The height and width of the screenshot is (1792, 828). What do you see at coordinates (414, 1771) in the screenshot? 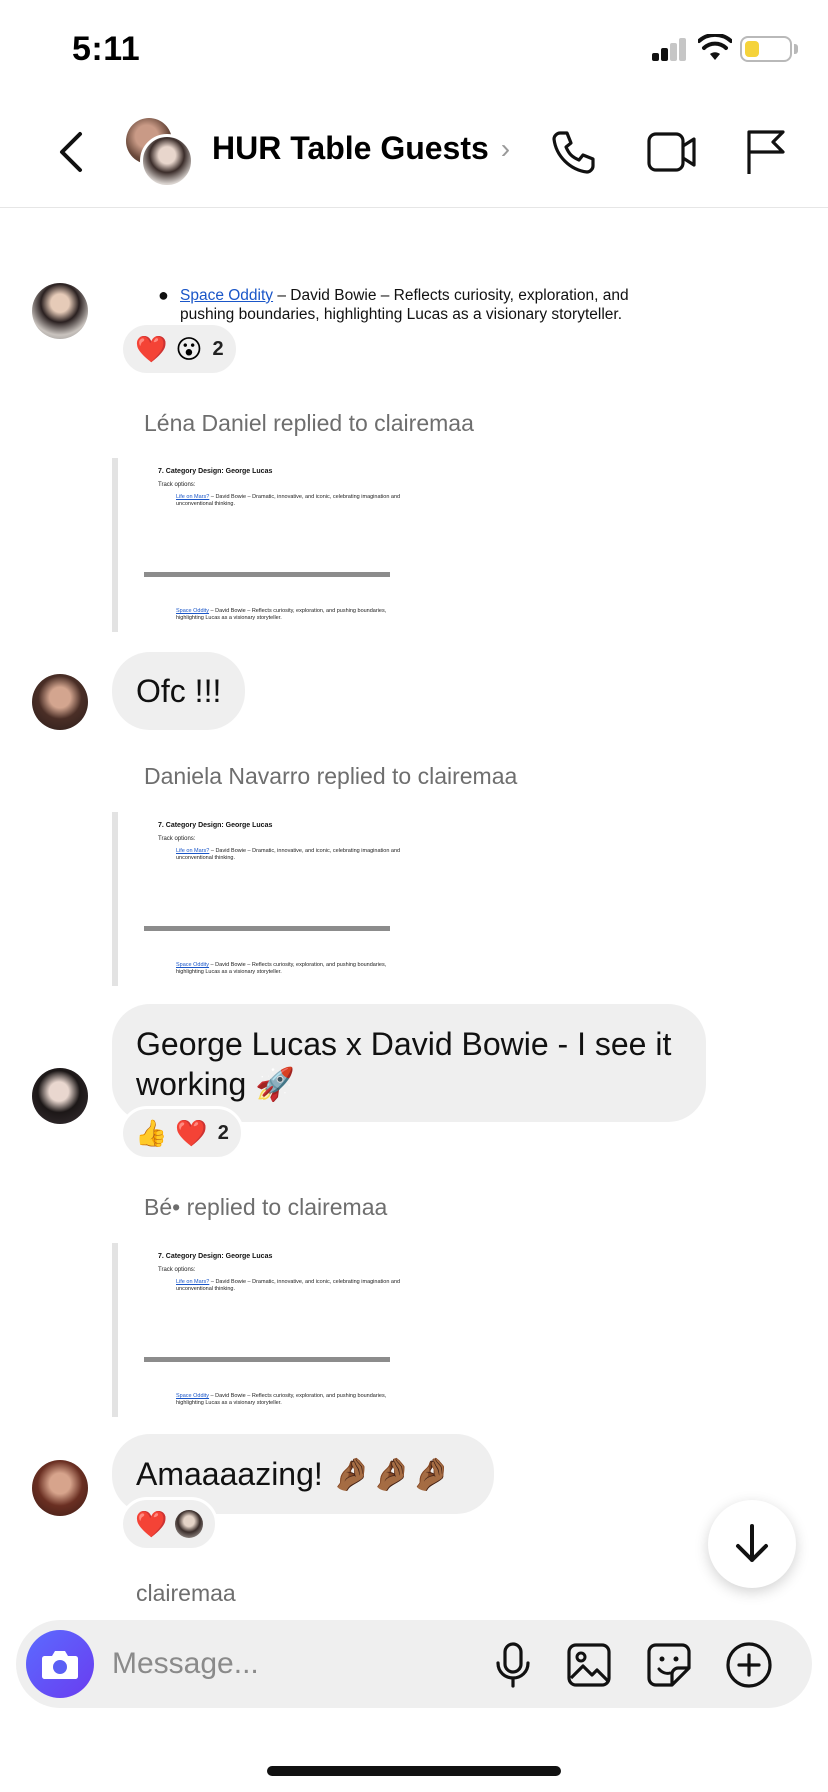
I see `home-indicator` at bounding box center [414, 1771].